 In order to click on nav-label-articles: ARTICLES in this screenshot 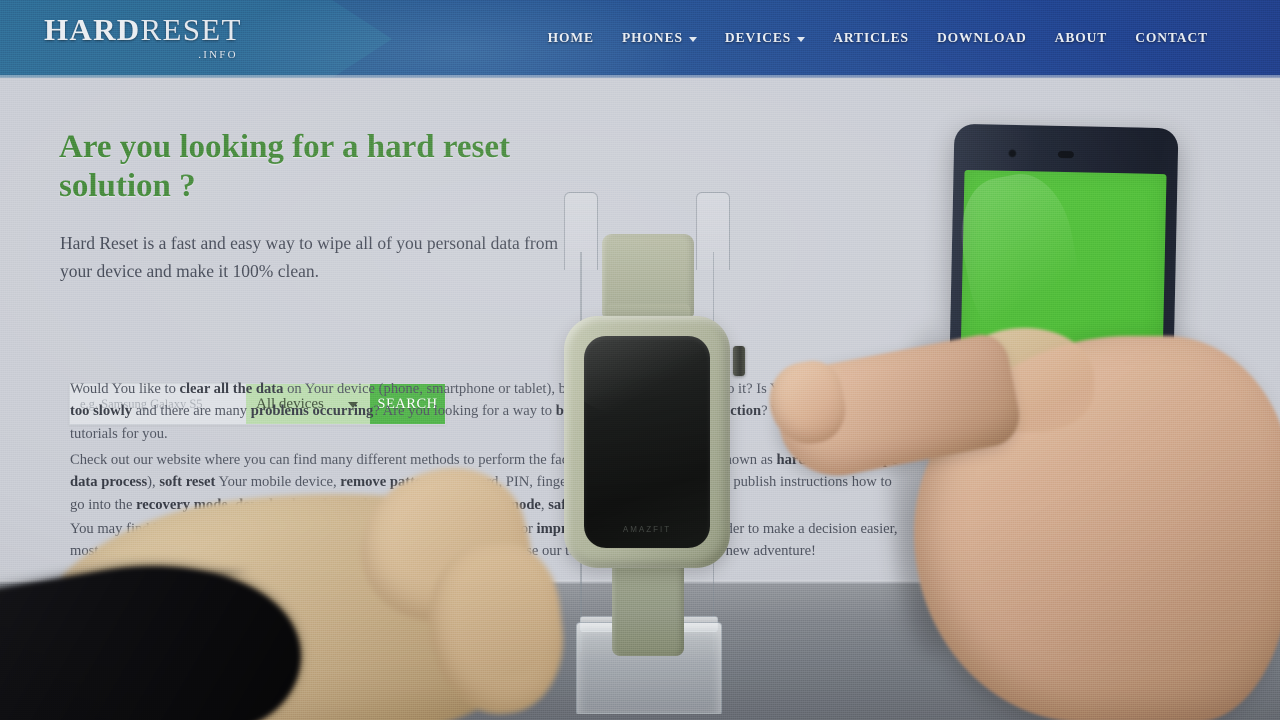, I will do `click(871, 37)`.